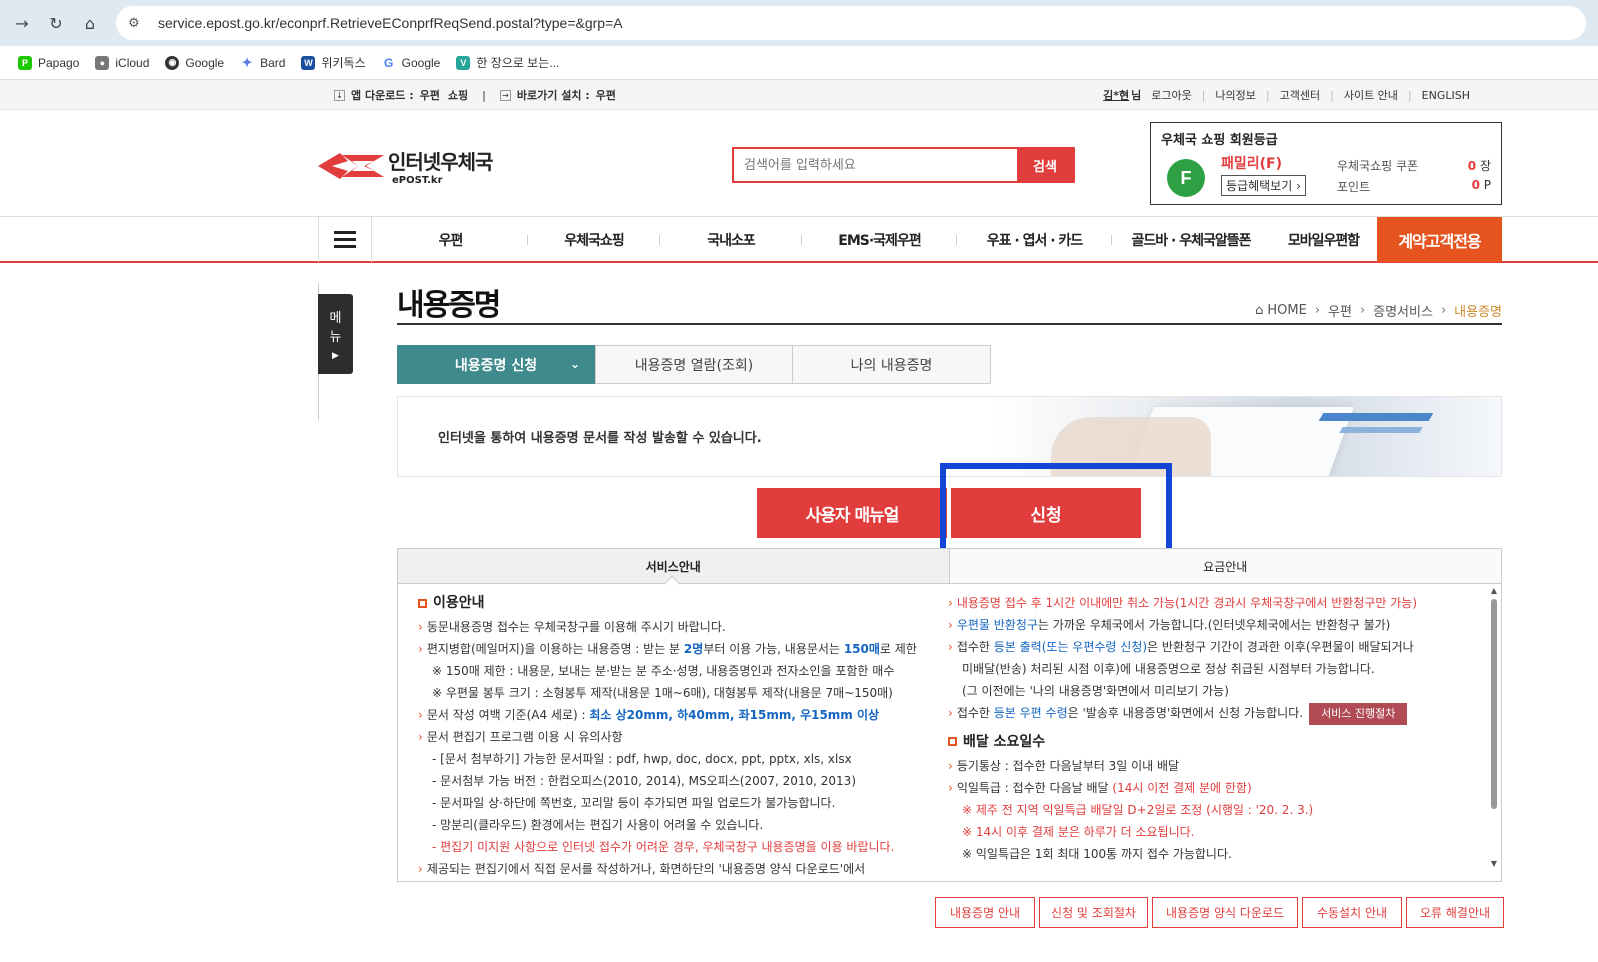 Image resolution: width=1598 pixels, height=962 pixels. I want to click on delivery-heading: 배달 소요일수, so click(1208, 742).